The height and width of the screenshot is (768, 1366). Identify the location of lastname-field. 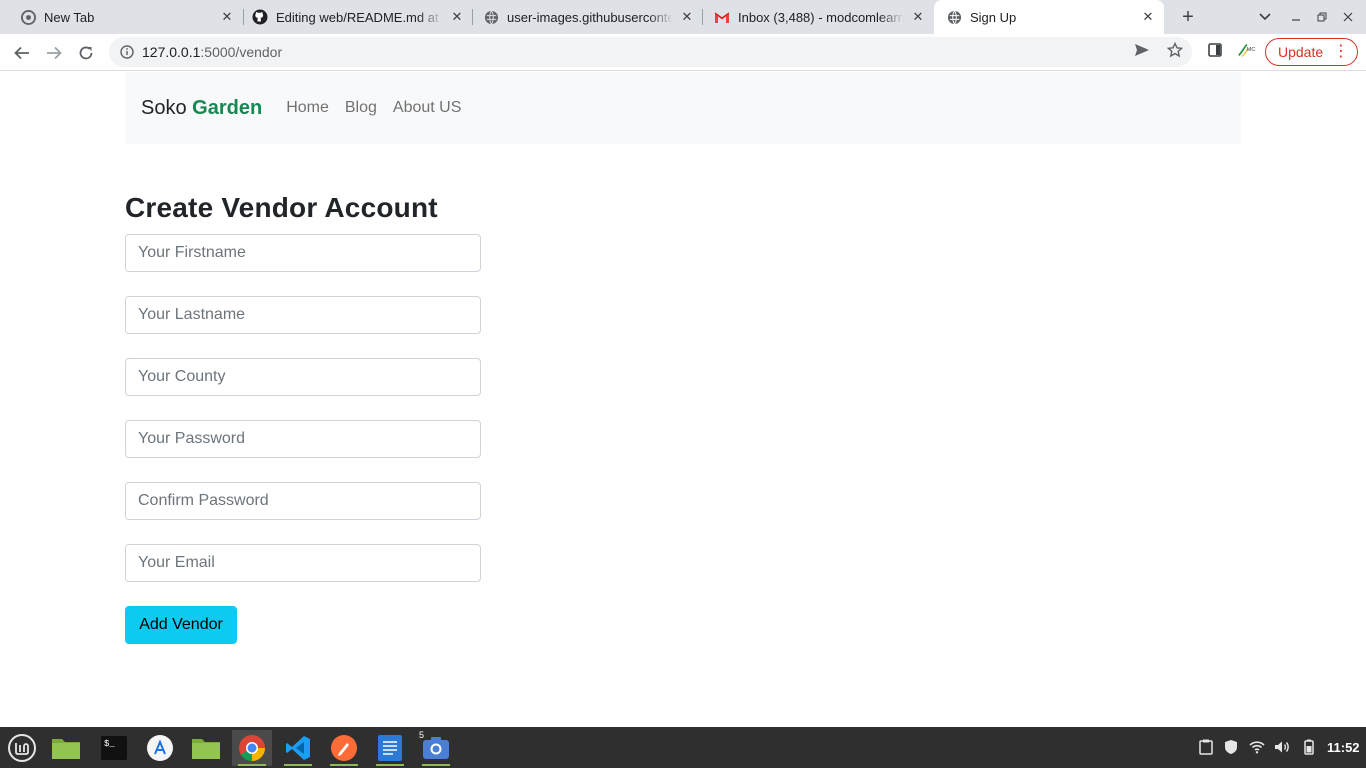
(303, 315).